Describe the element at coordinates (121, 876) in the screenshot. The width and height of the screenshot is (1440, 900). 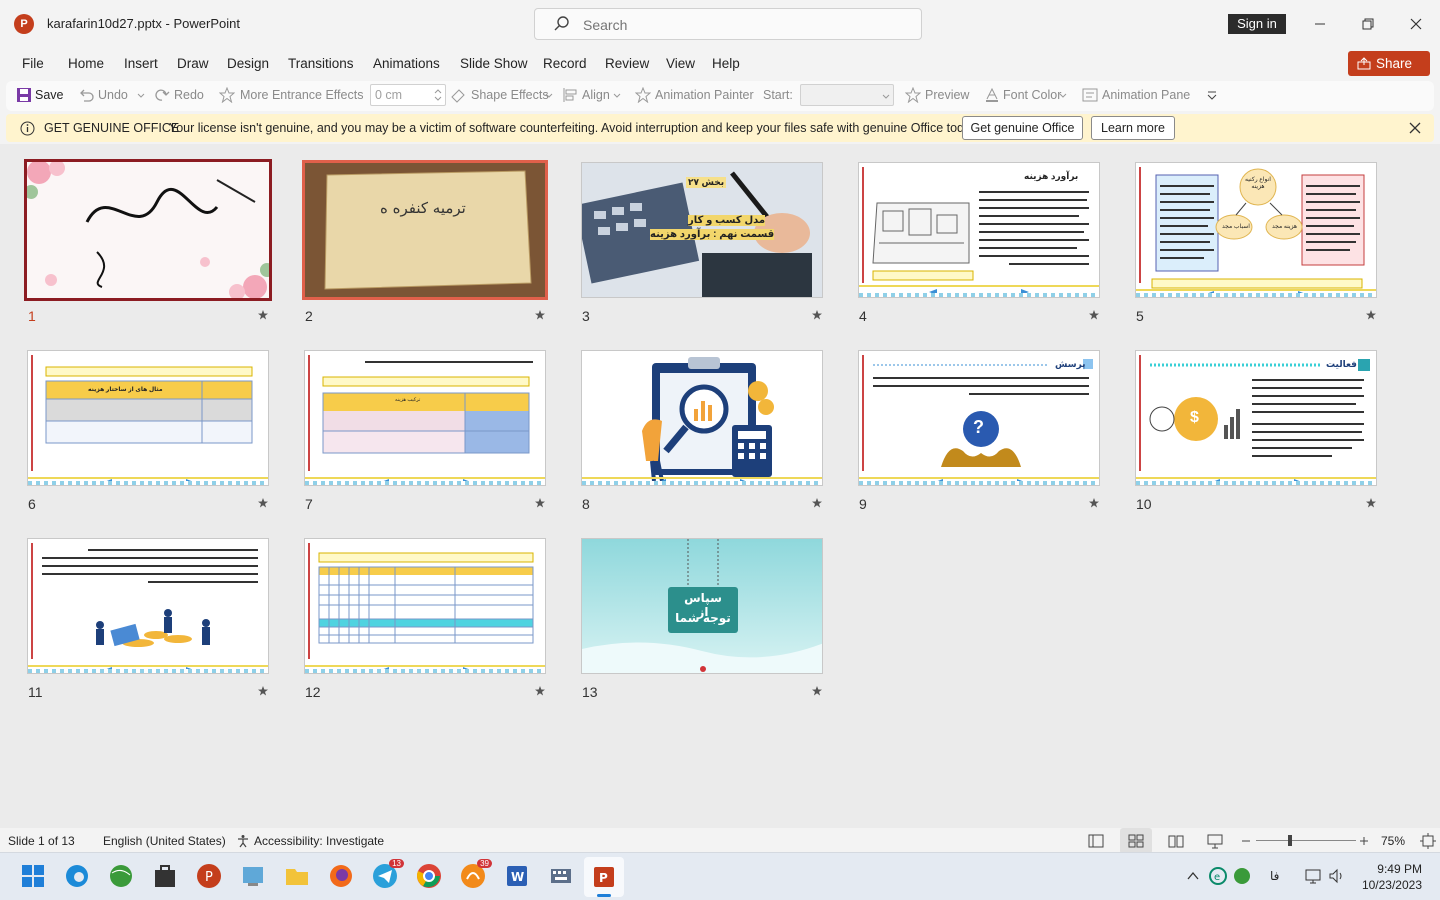
I see `globe-app-icon` at that location.